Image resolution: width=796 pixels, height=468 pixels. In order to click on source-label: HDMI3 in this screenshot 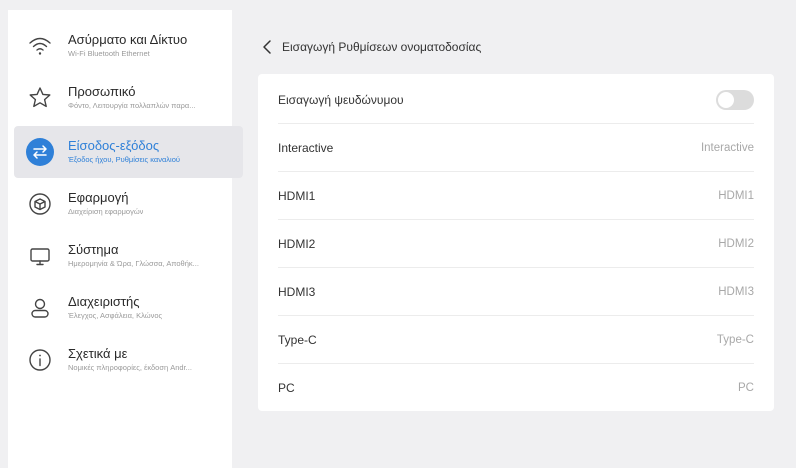, I will do `click(297, 291)`.